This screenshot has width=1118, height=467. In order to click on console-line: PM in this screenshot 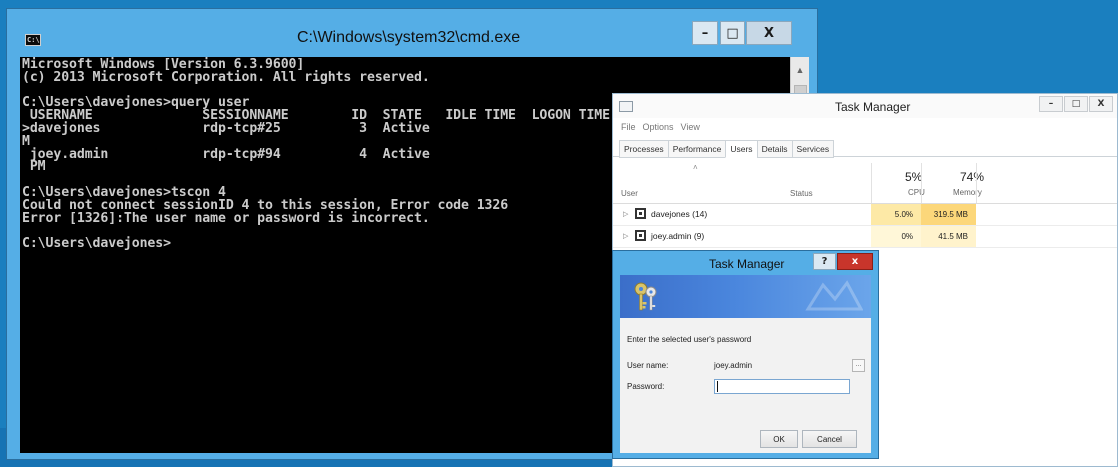, I will do `click(34, 167)`.